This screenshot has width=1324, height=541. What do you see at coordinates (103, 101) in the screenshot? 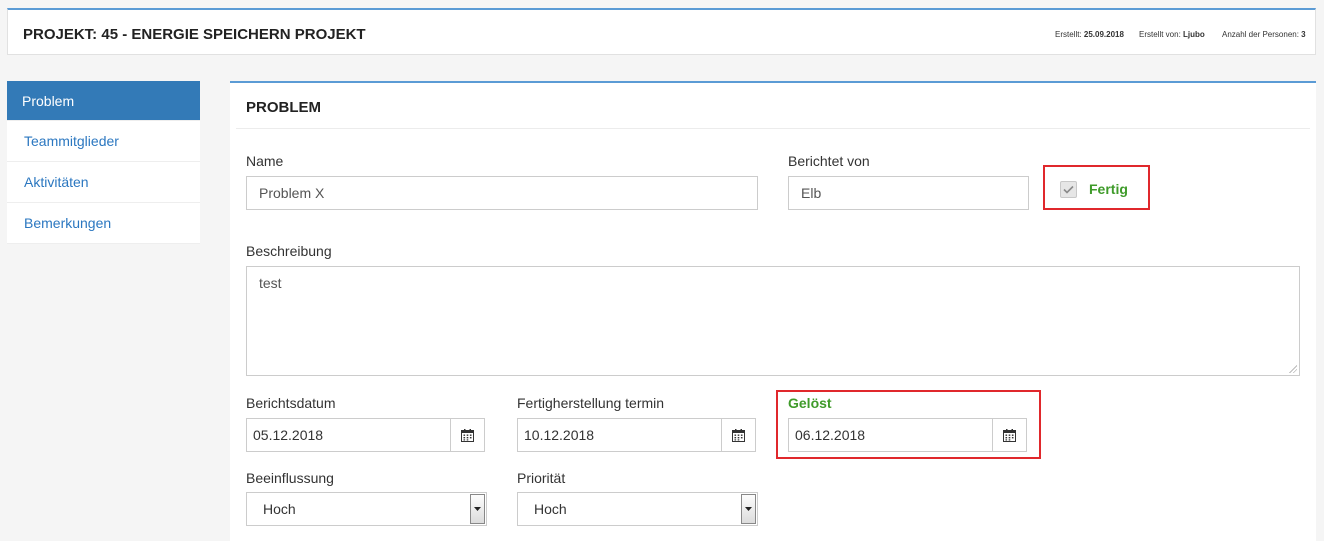
I see `sidebar-item-problem: Problem` at bounding box center [103, 101].